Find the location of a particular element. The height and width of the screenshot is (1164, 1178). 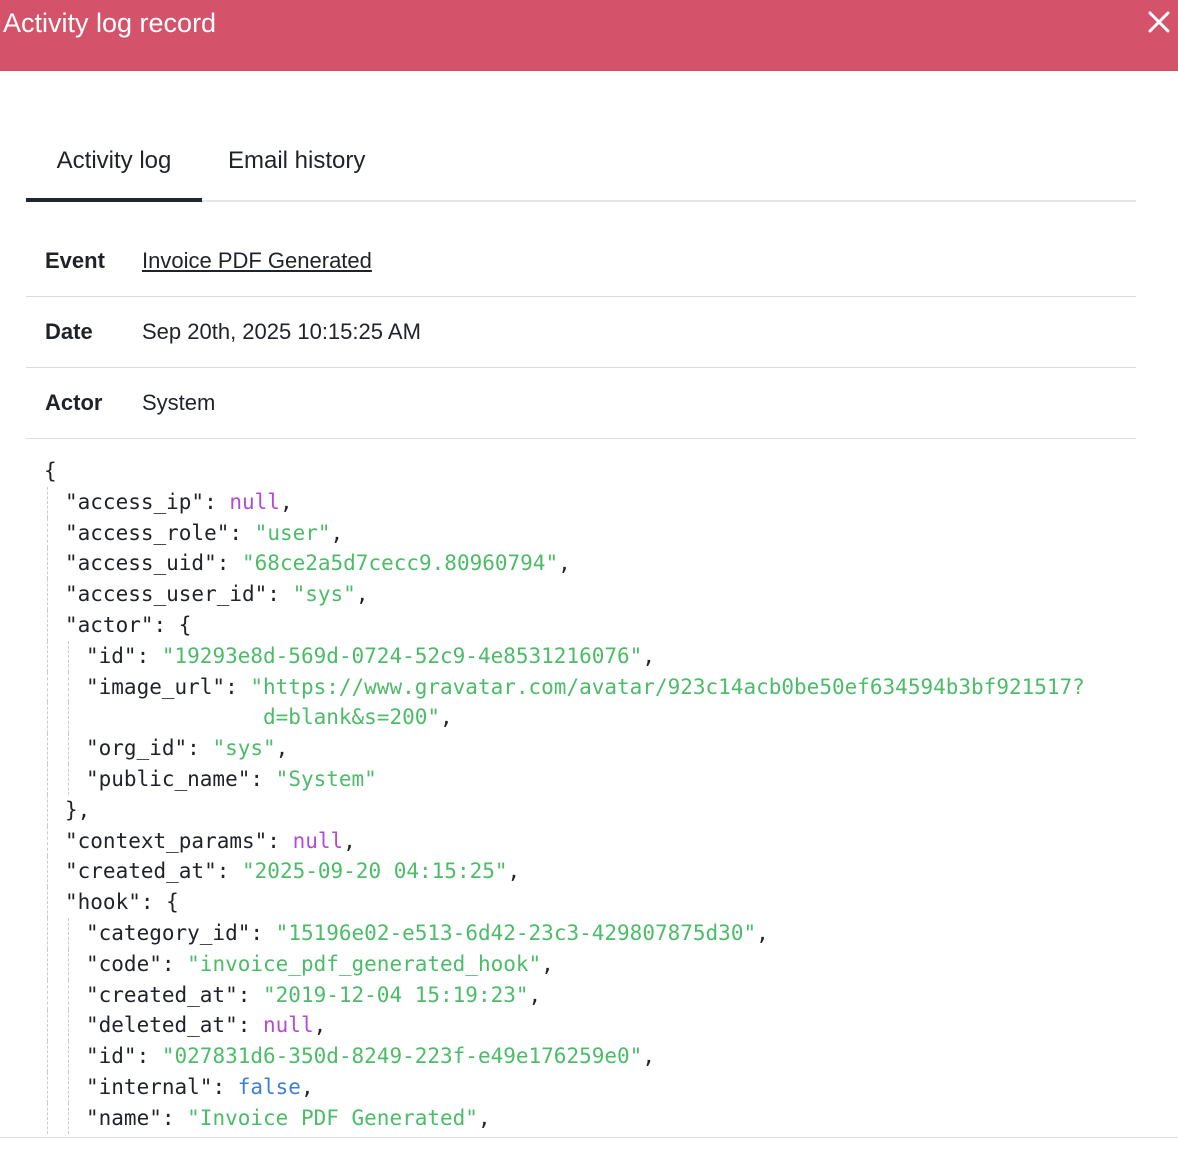

modal-header: Activity log record is located at coordinates (589, 35).